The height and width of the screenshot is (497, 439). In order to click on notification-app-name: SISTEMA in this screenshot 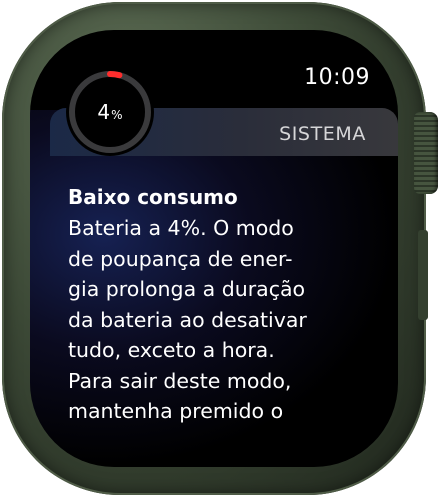, I will do `click(322, 134)`.